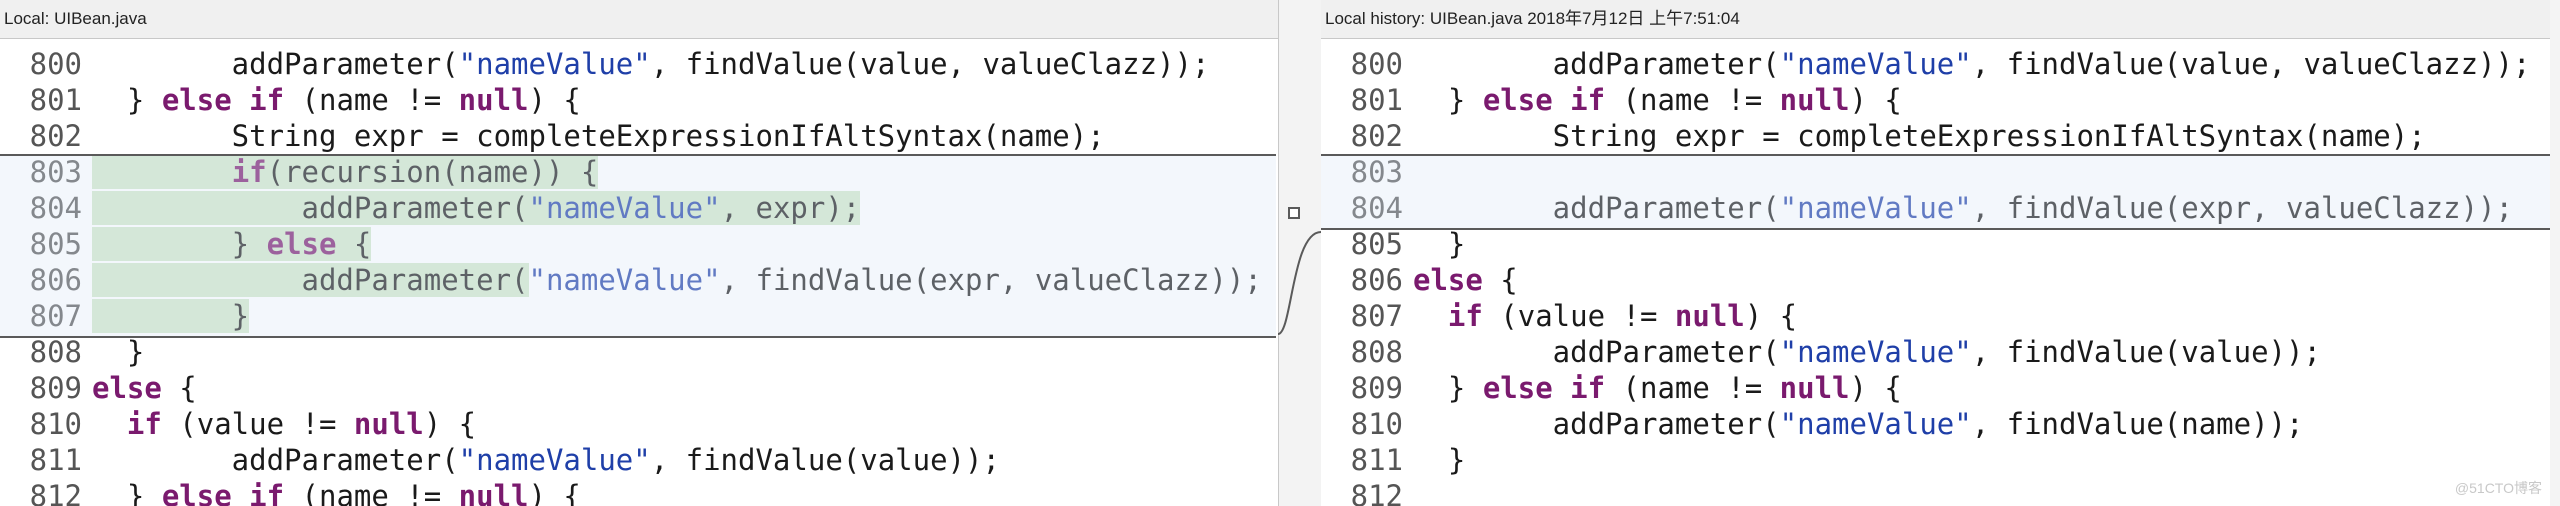  I want to click on change-connector, so click(1299, 271).